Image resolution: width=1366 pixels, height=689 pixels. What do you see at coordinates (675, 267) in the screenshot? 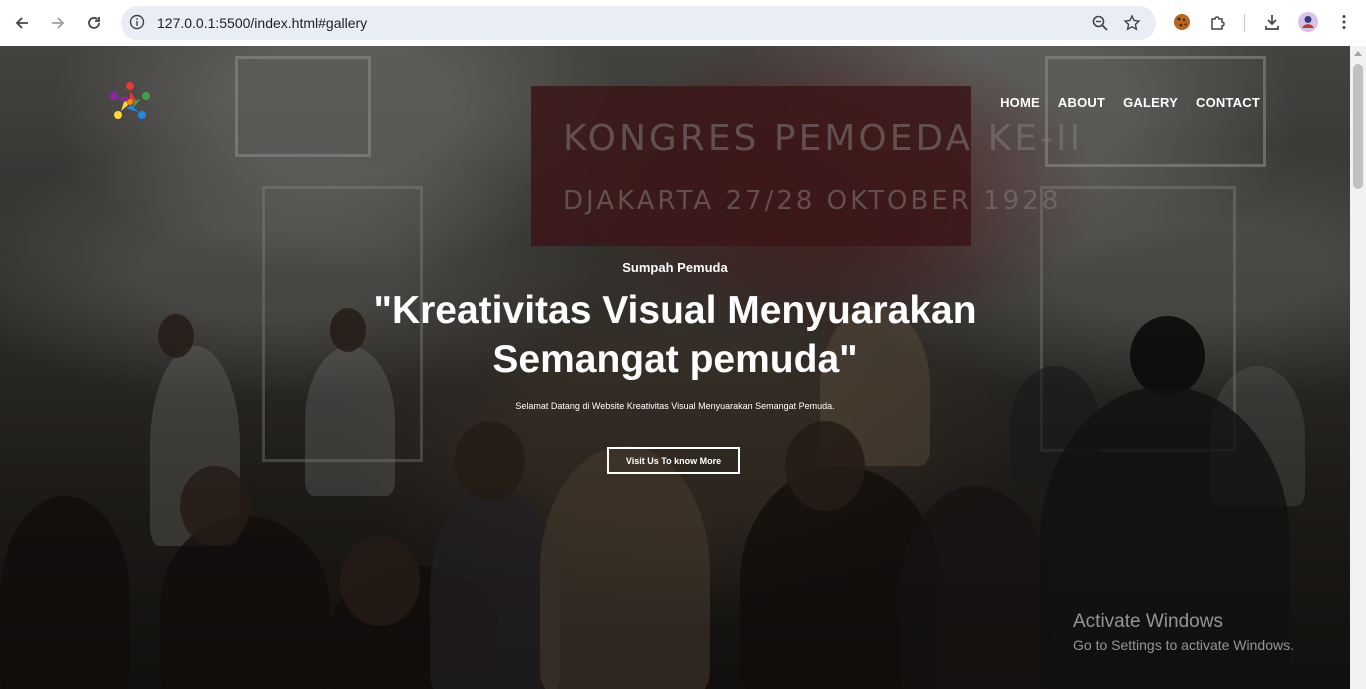
I see `hero-eyebrow: Sumpah Pemuda` at bounding box center [675, 267].